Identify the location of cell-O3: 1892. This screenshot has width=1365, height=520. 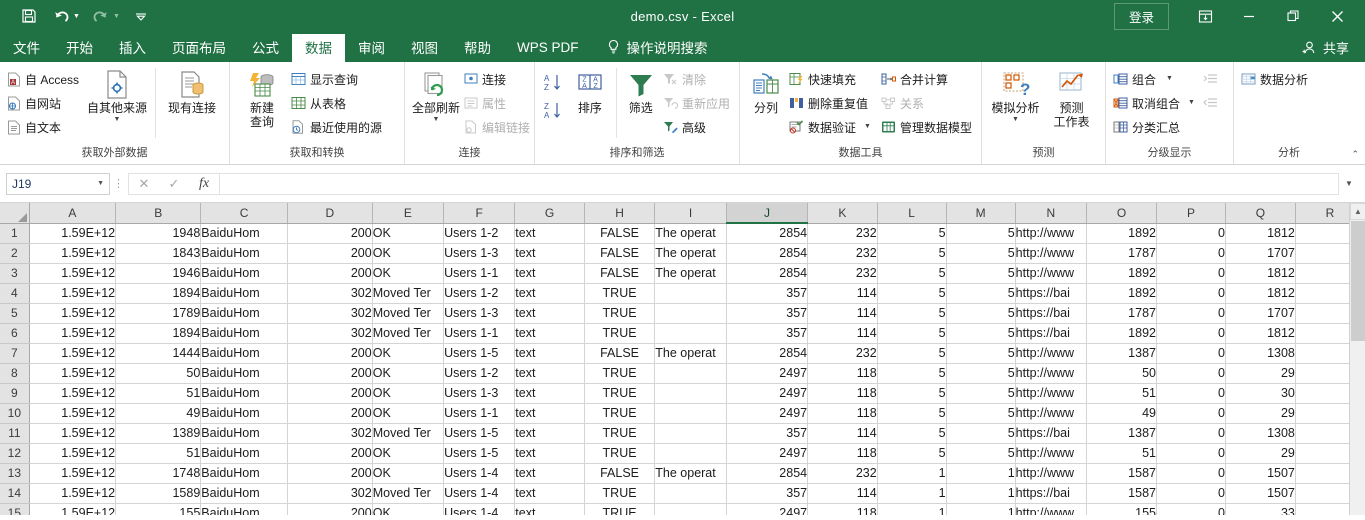
(1121, 273).